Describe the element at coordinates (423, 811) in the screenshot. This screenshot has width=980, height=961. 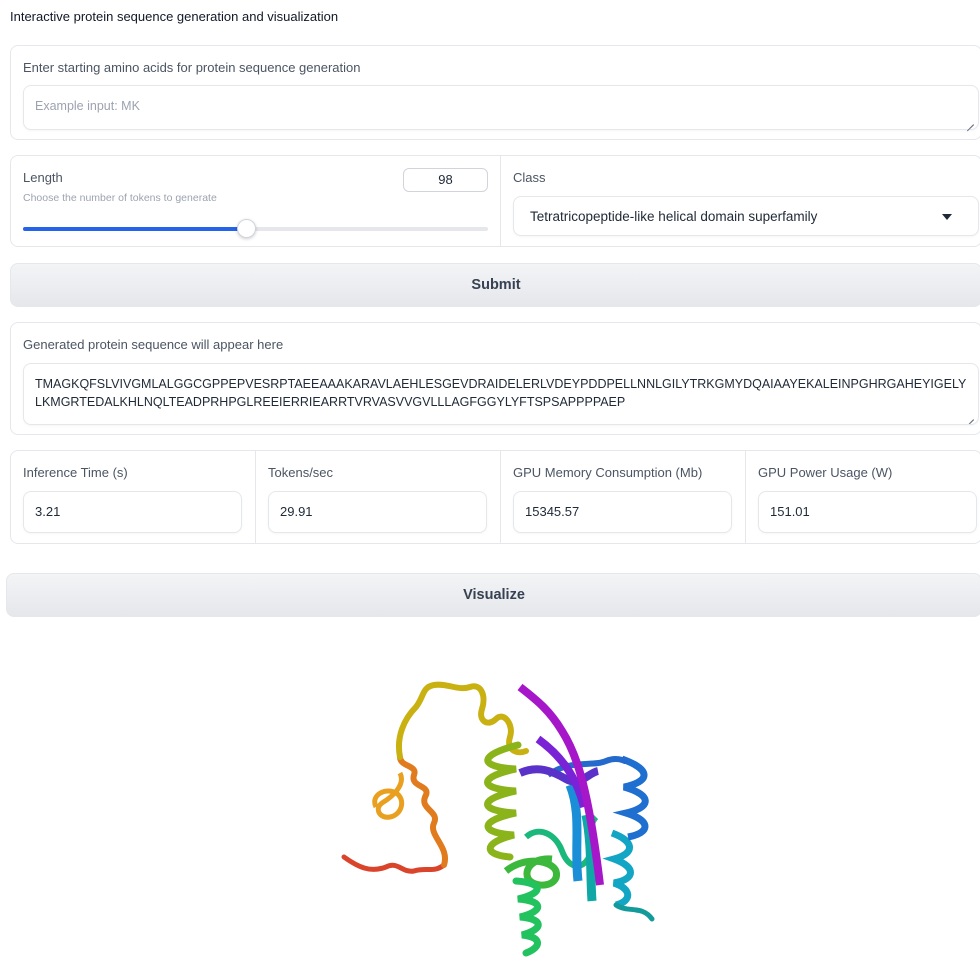
I see `ribbon-orange-loop` at that location.